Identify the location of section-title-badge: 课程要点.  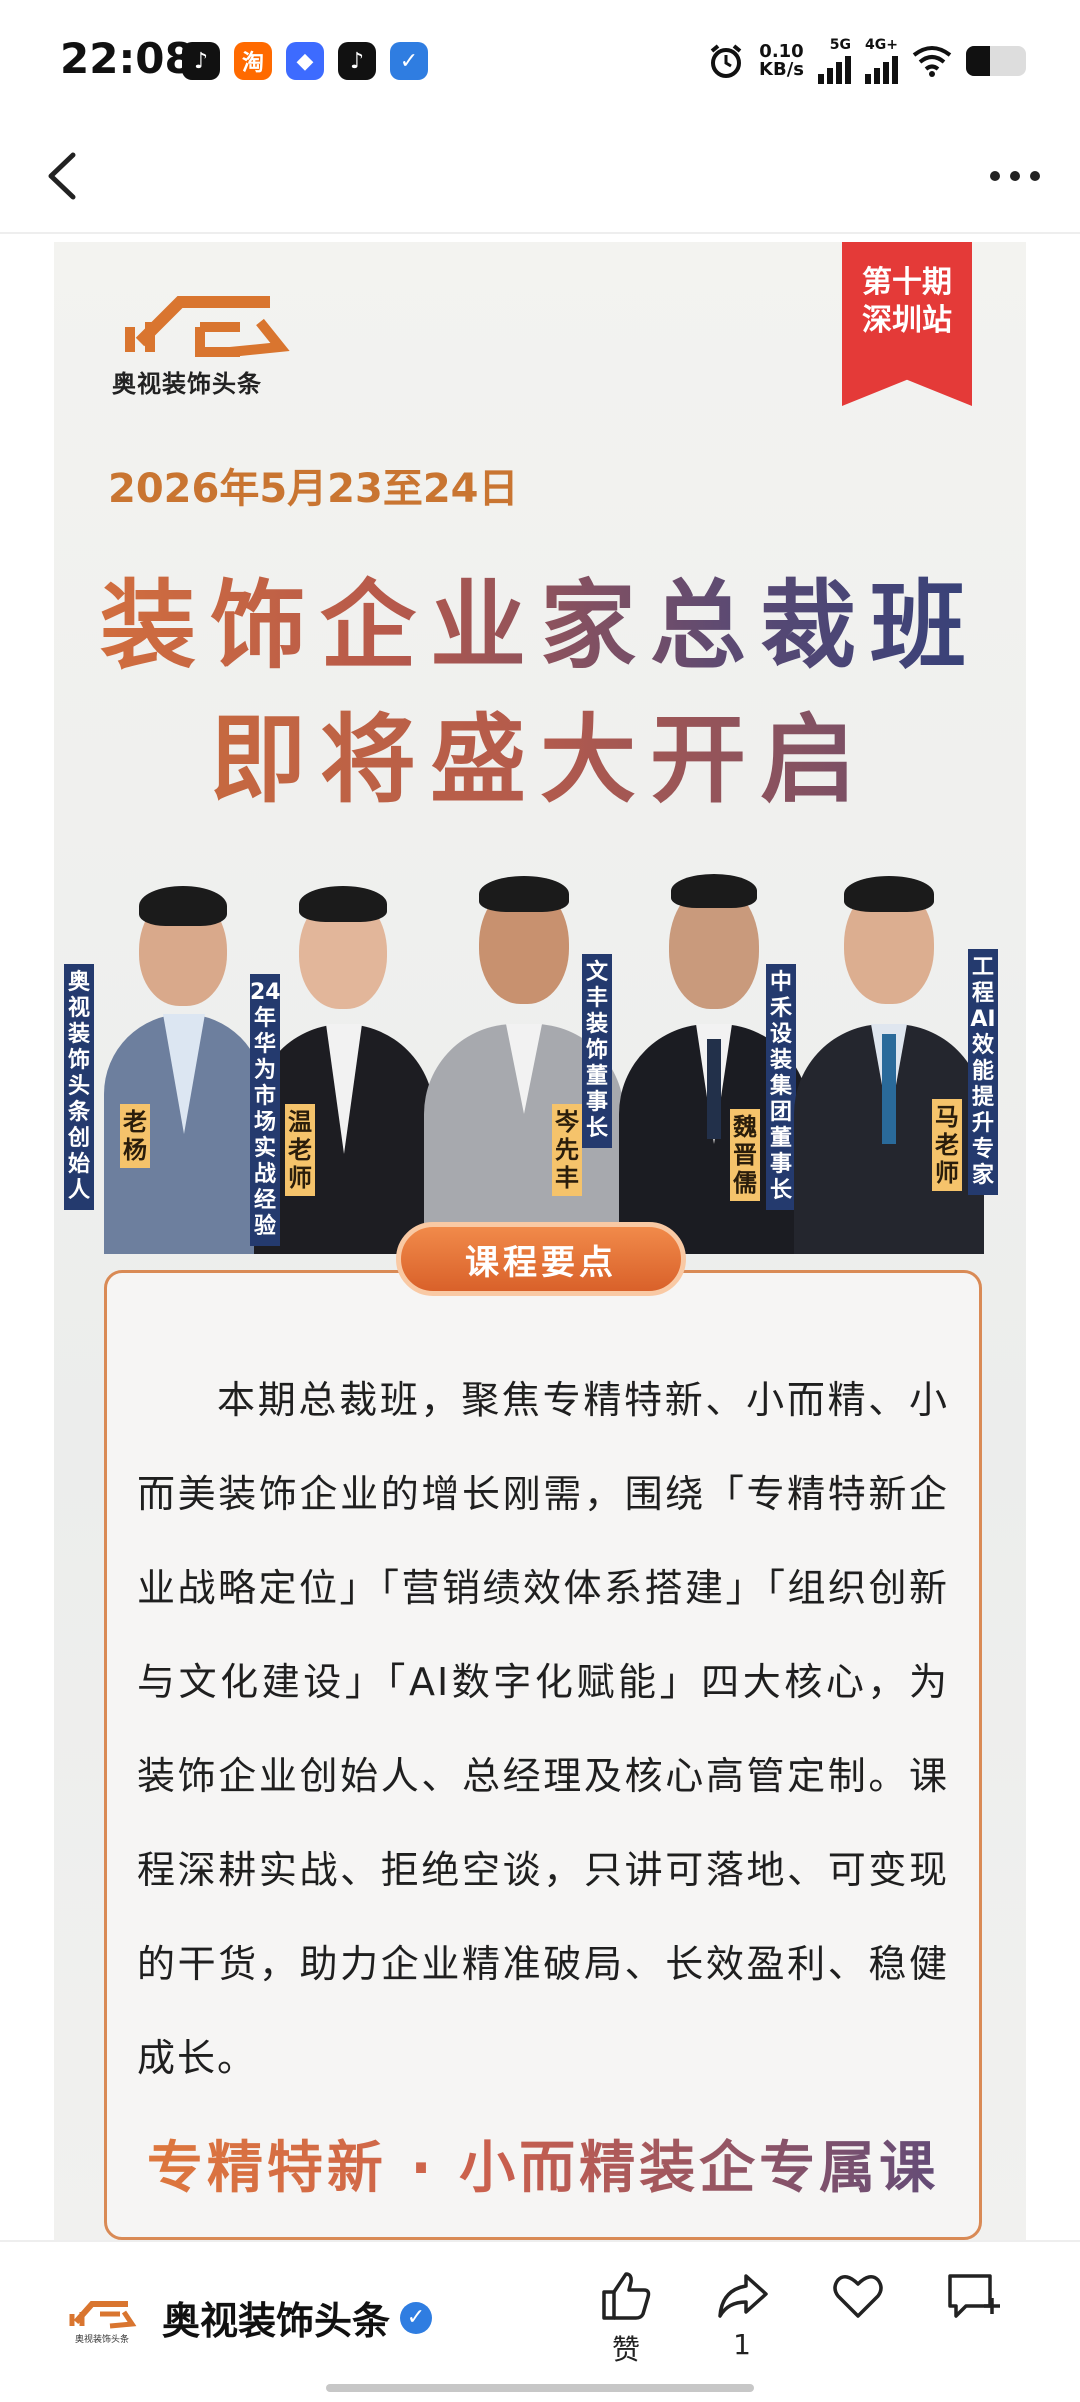
(541, 1259).